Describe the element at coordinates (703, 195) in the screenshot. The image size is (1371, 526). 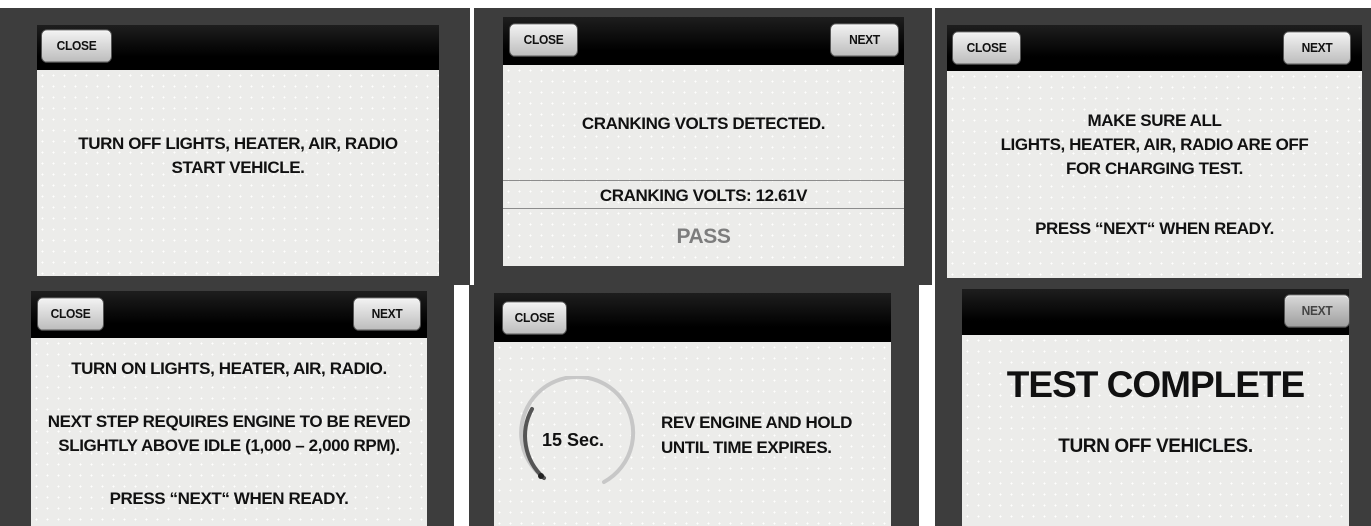
I see `cranking-volts-reading: CRANKING VOLTS: 12.61V` at that location.